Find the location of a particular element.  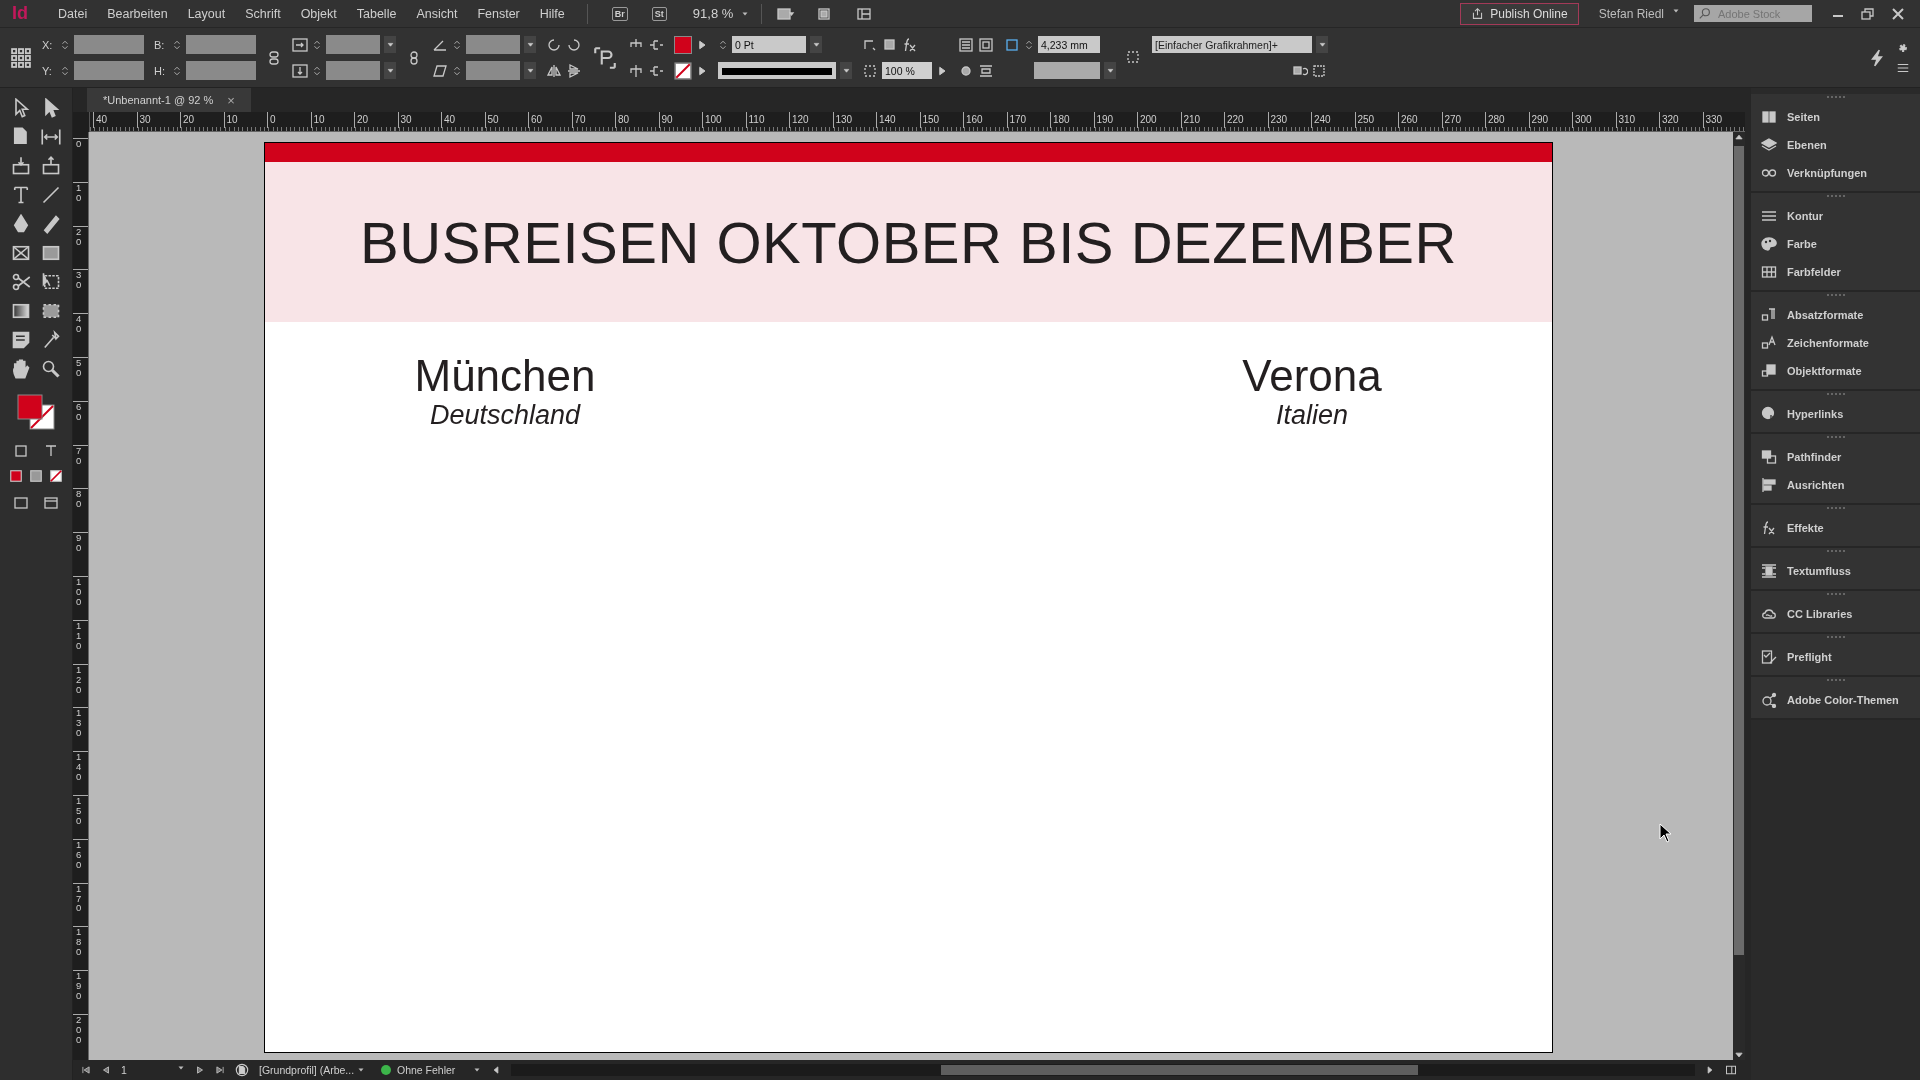

constrain-icon is located at coordinates (274, 57).